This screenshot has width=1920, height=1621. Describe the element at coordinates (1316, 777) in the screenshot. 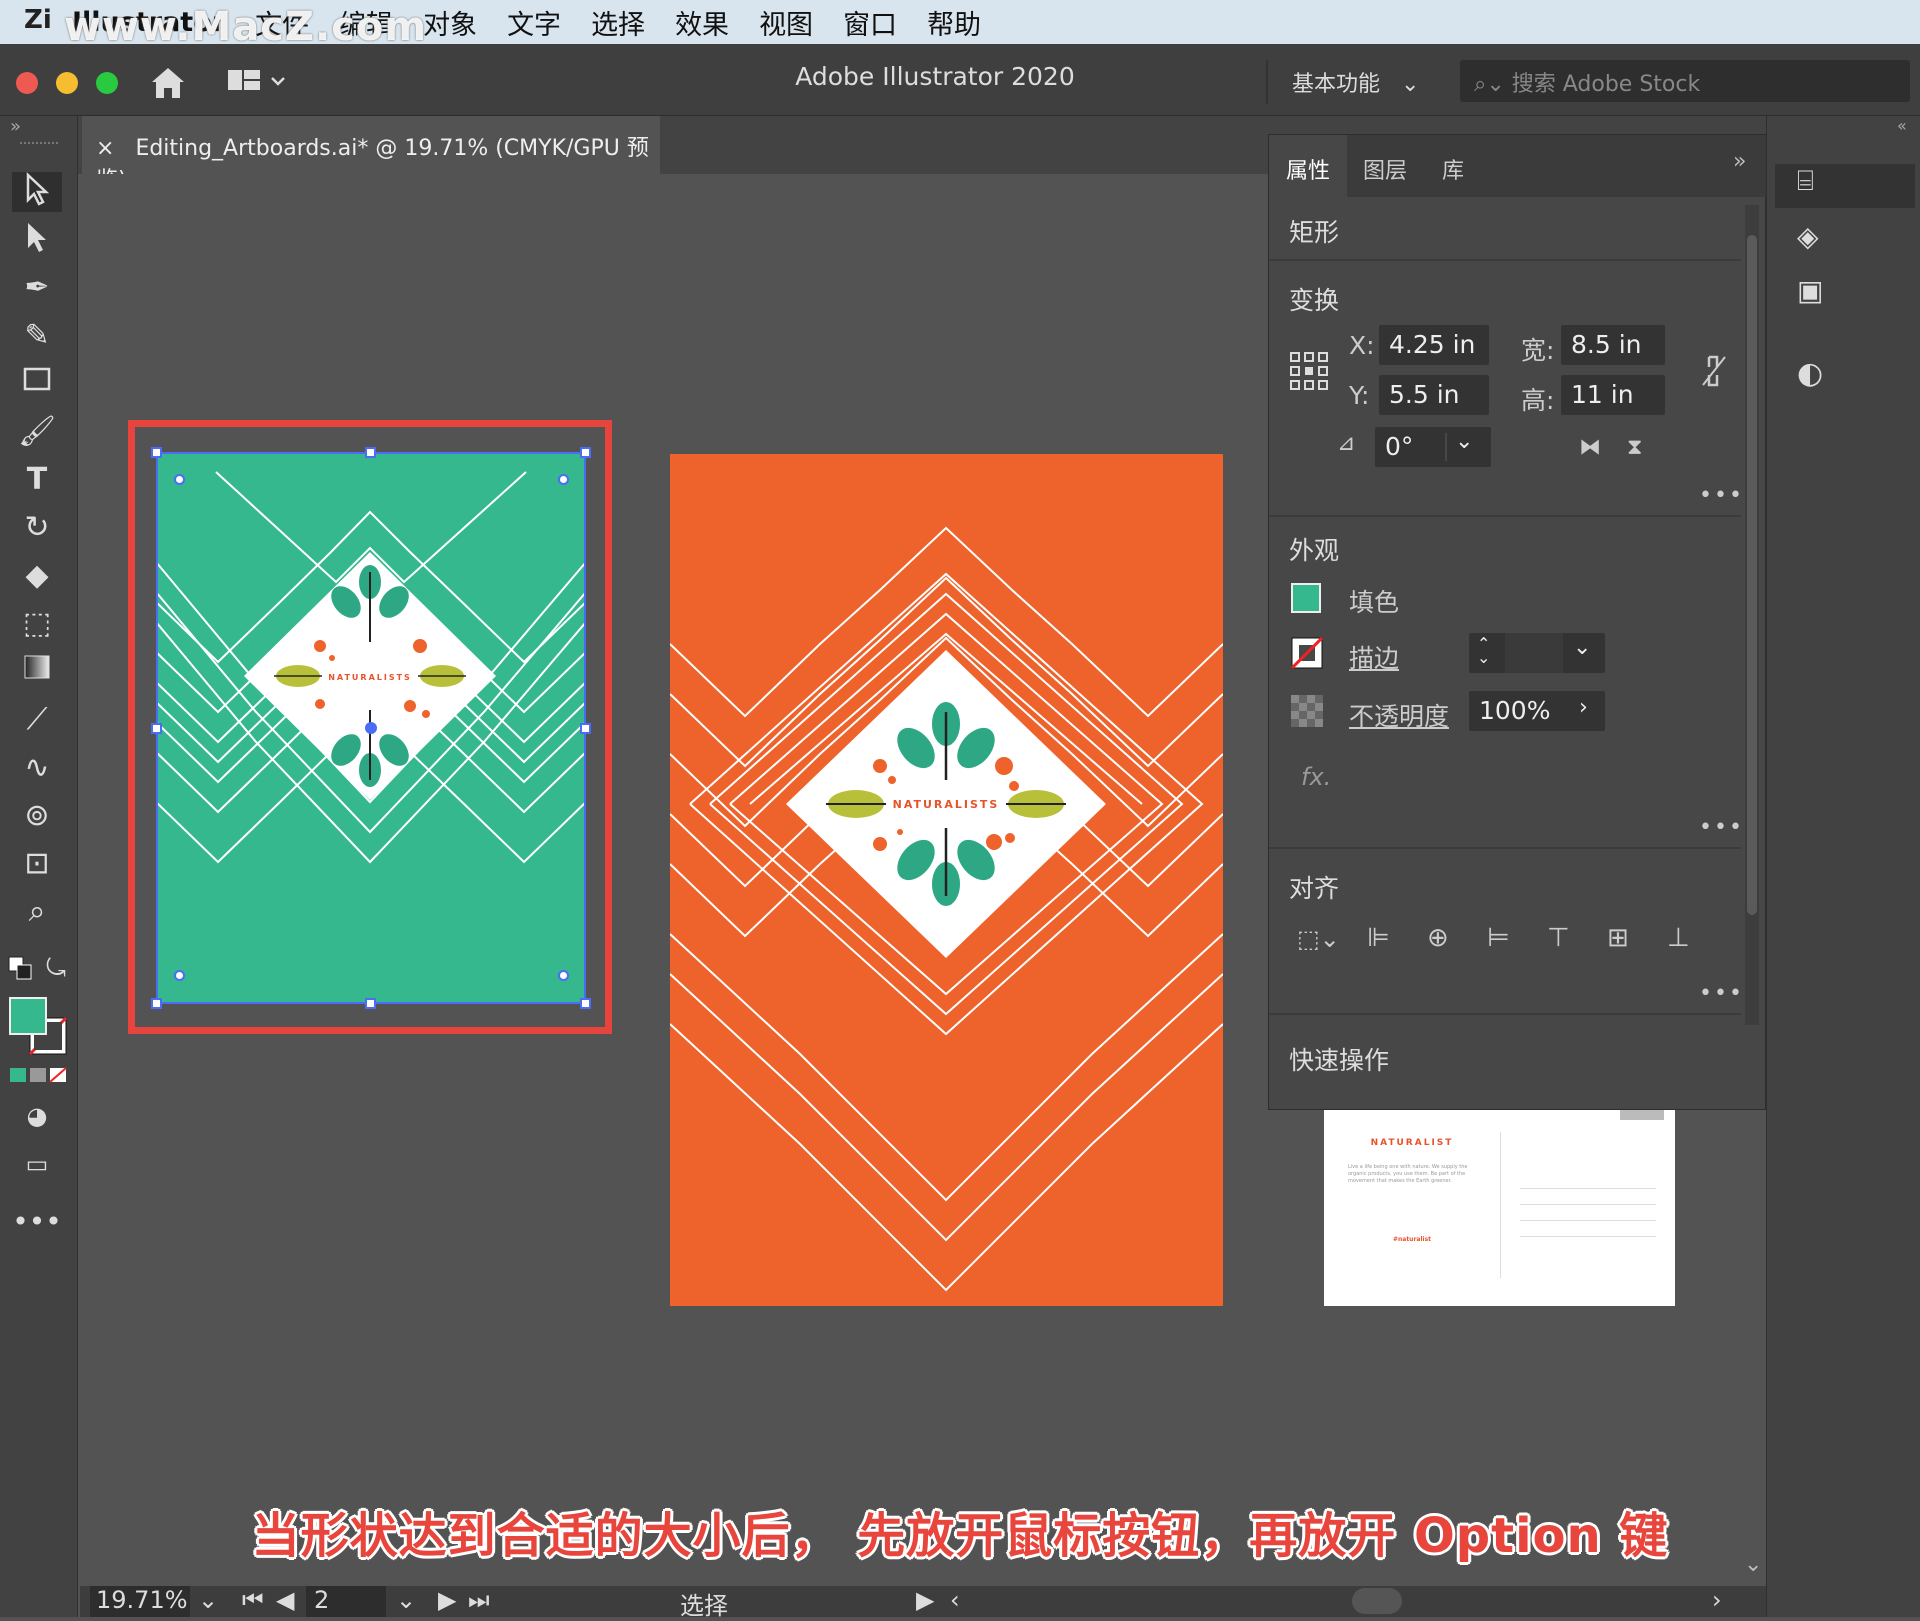

I see `fx-icon: fx.` at that location.